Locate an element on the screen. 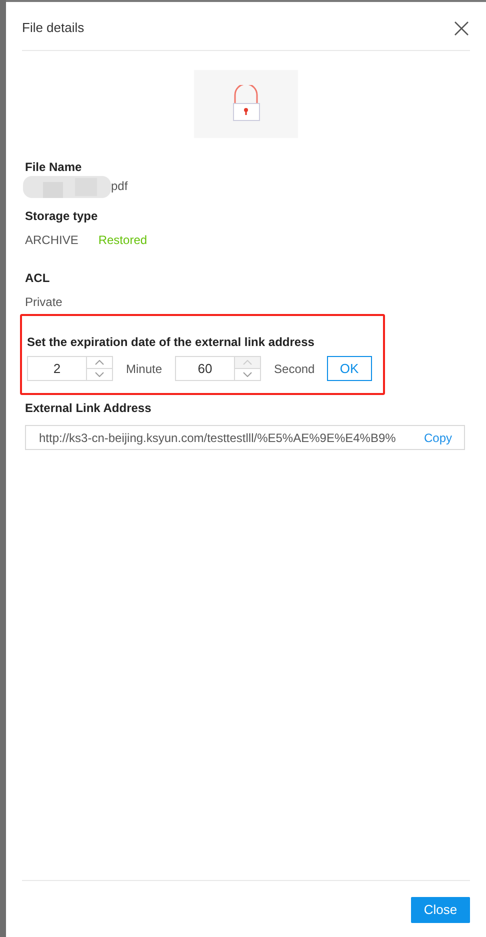 The image size is (486, 937). field-value: ARCHIVE is located at coordinates (51, 240).